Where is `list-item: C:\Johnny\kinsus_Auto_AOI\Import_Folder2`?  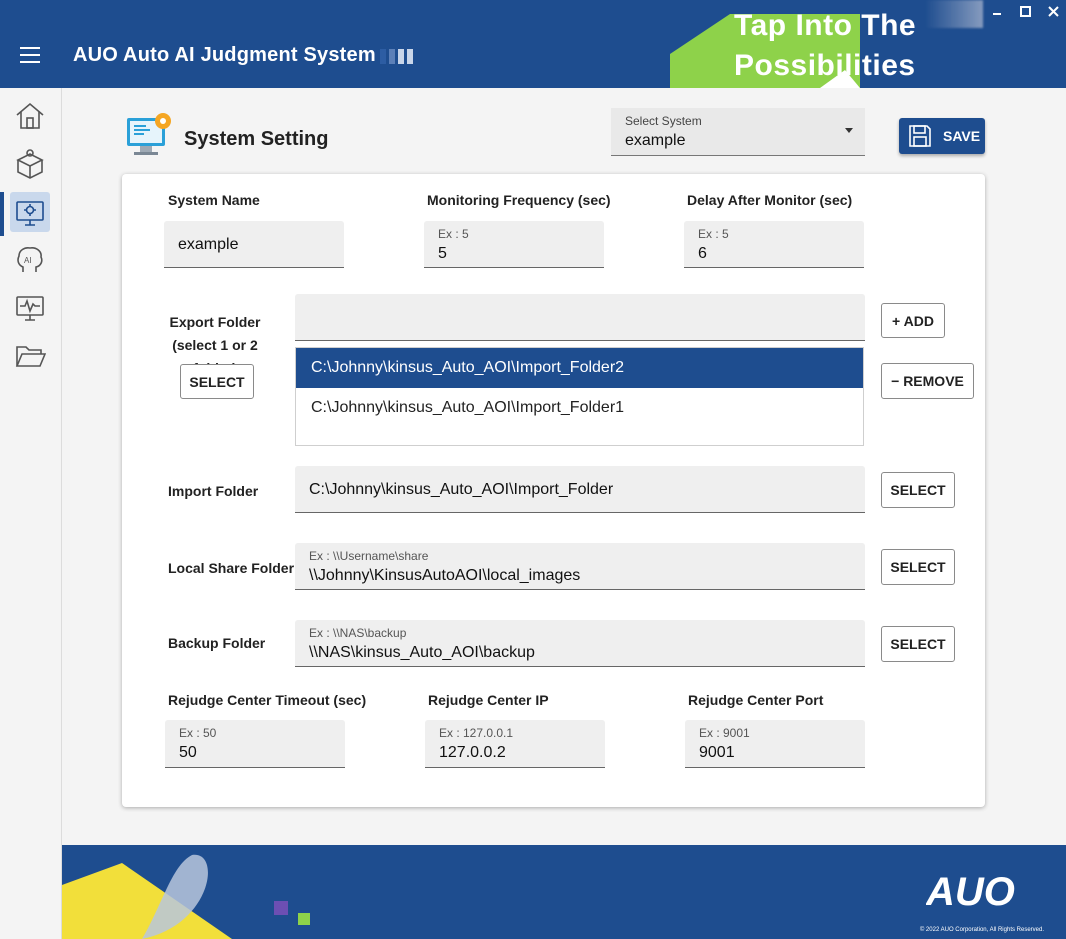
list-item: C:\Johnny\kinsus_Auto_AOI\Import_Folder2 is located at coordinates (579, 368).